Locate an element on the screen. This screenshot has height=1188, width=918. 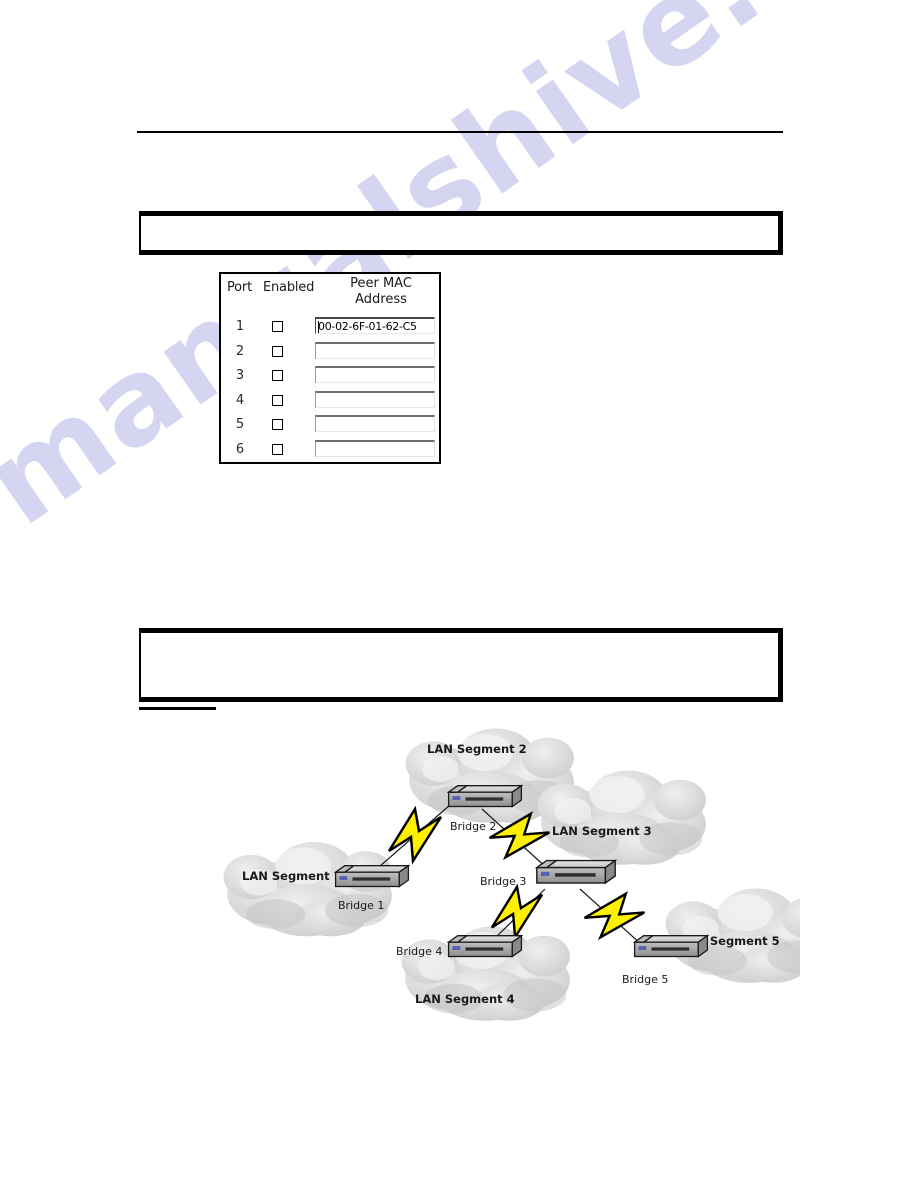
column-header-peer-mac-line2: Address is located at coordinates (381, 299).